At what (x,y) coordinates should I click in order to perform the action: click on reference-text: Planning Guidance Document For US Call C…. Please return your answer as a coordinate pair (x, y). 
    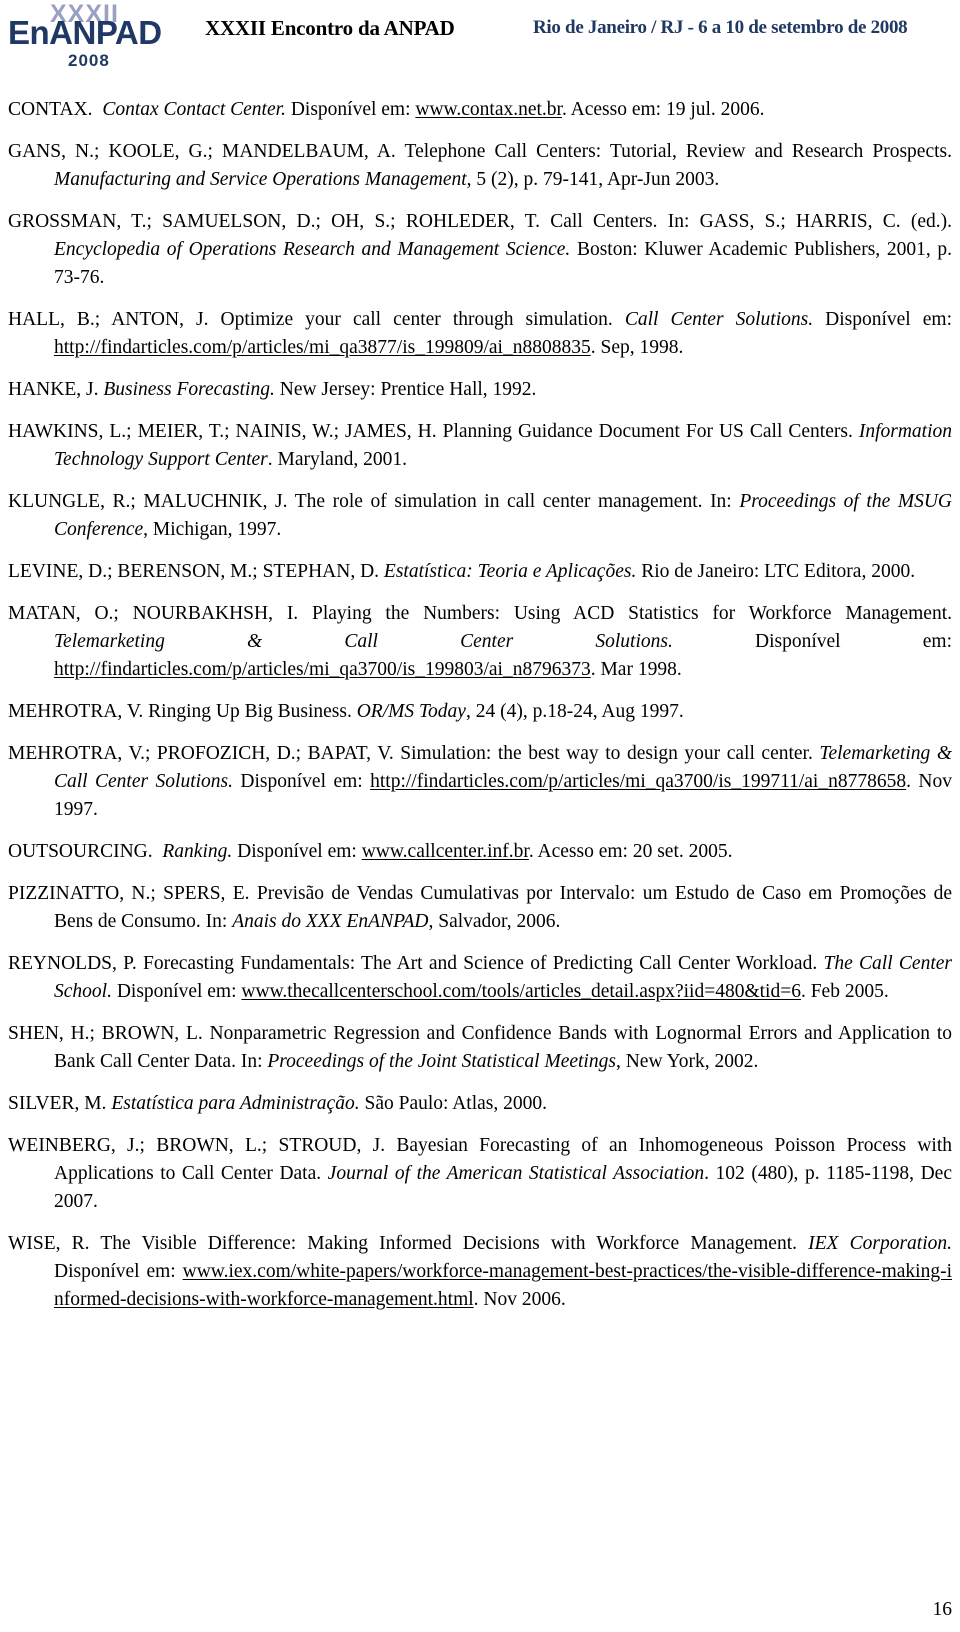
    Looking at the image, I should click on (647, 431).